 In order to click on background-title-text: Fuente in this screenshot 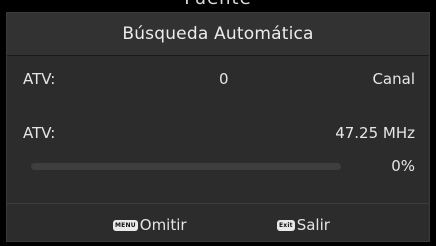, I will do `click(218, 4)`.